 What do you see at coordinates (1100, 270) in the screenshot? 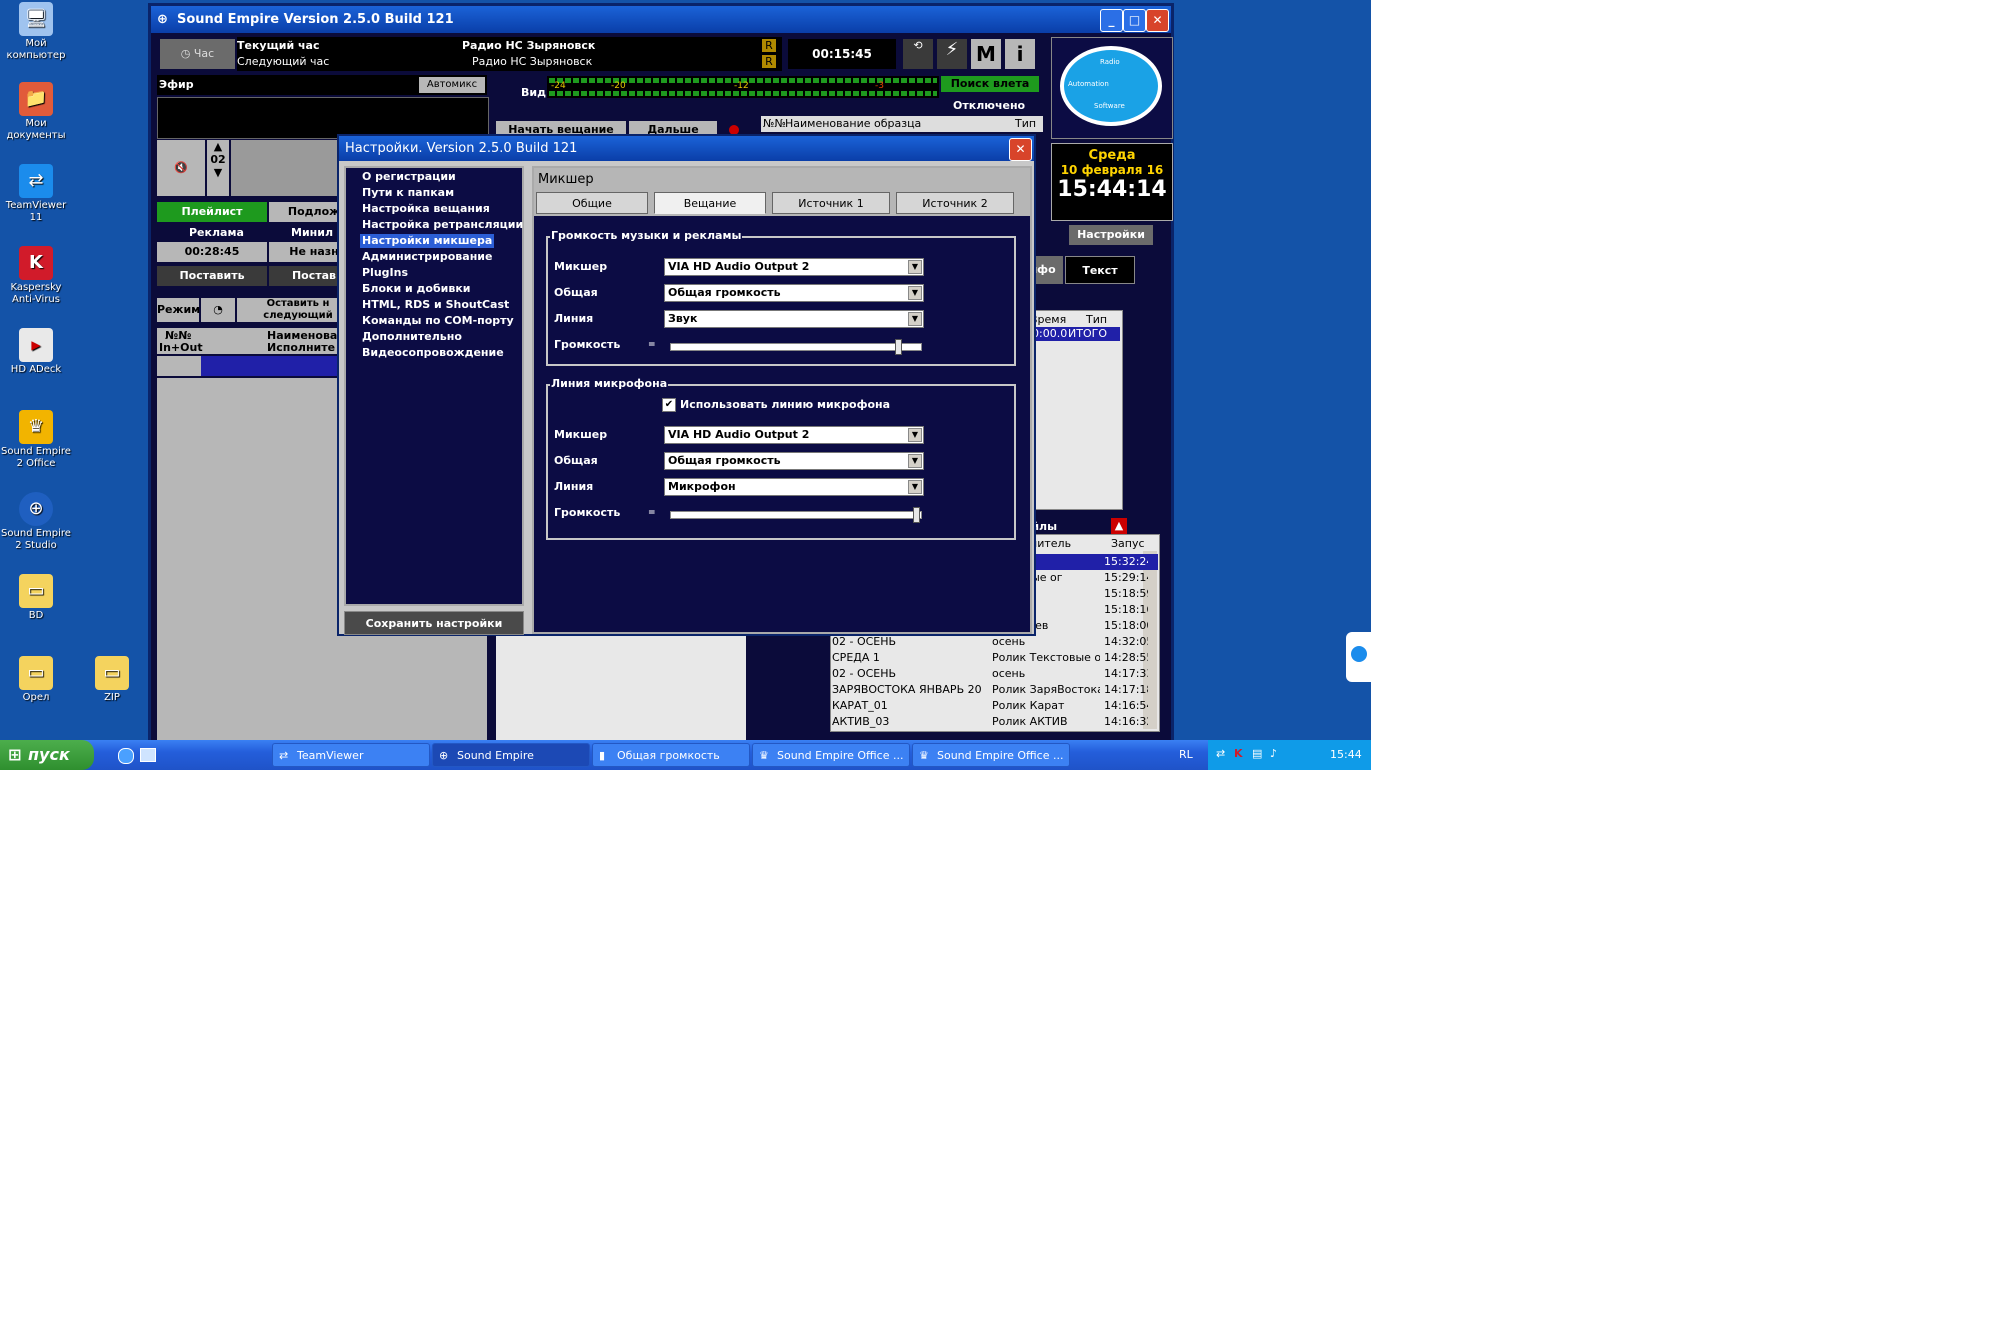
I see `tab-text: Текст` at bounding box center [1100, 270].